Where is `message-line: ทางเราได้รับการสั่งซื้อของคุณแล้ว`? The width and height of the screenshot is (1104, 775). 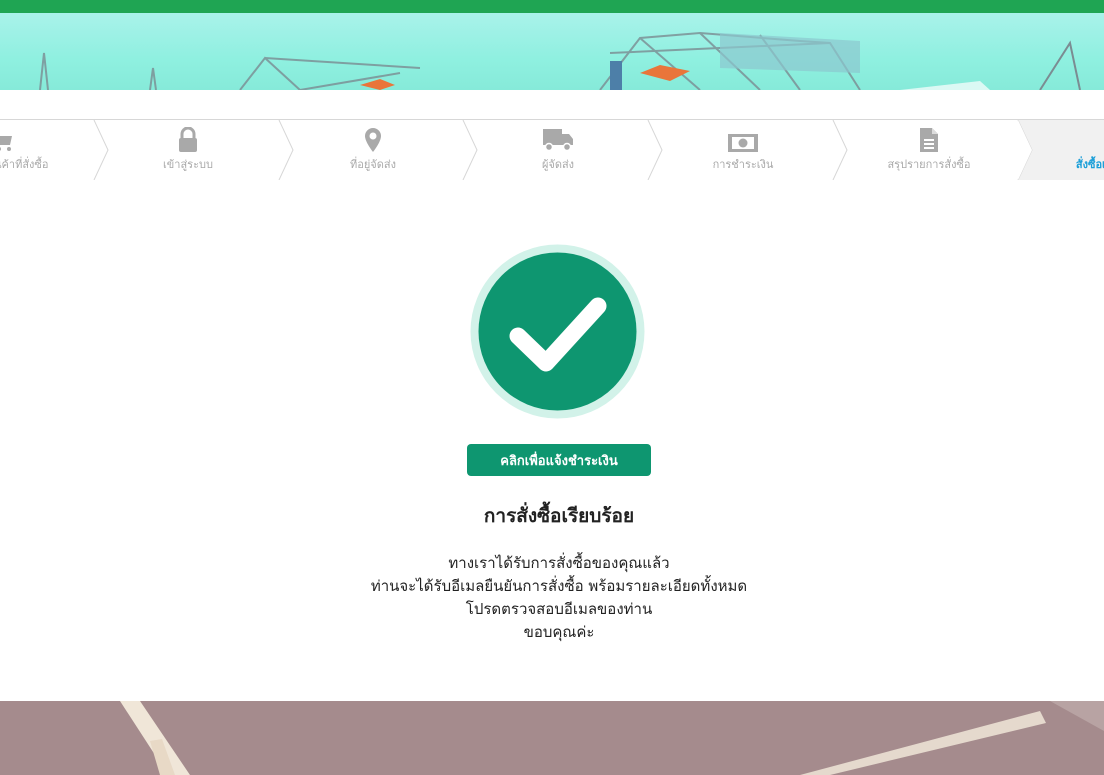
message-line: ทางเราได้รับการสั่งซื้อของคุณแล้ว is located at coordinates (559, 563).